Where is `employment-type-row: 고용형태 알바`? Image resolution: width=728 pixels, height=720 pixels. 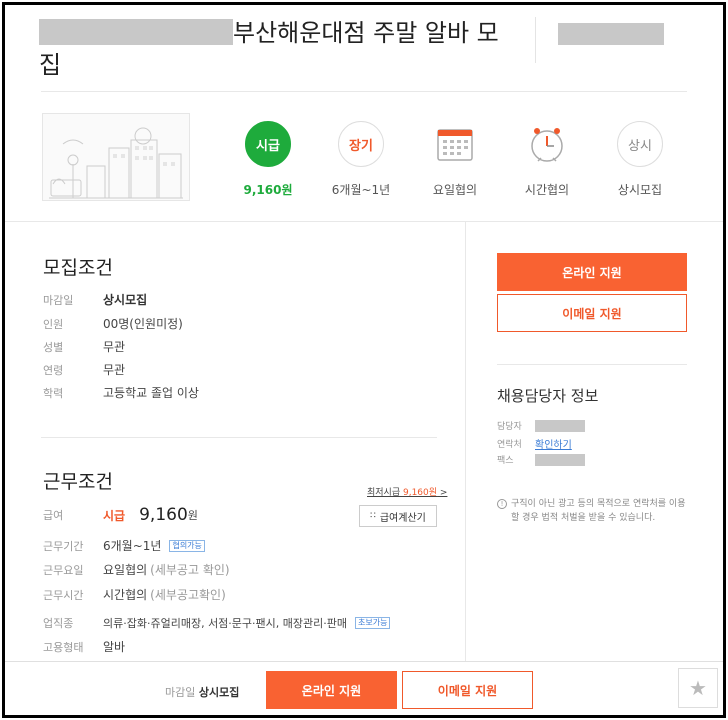
employment-type-row: 고용형태 알바 is located at coordinates (84, 647).